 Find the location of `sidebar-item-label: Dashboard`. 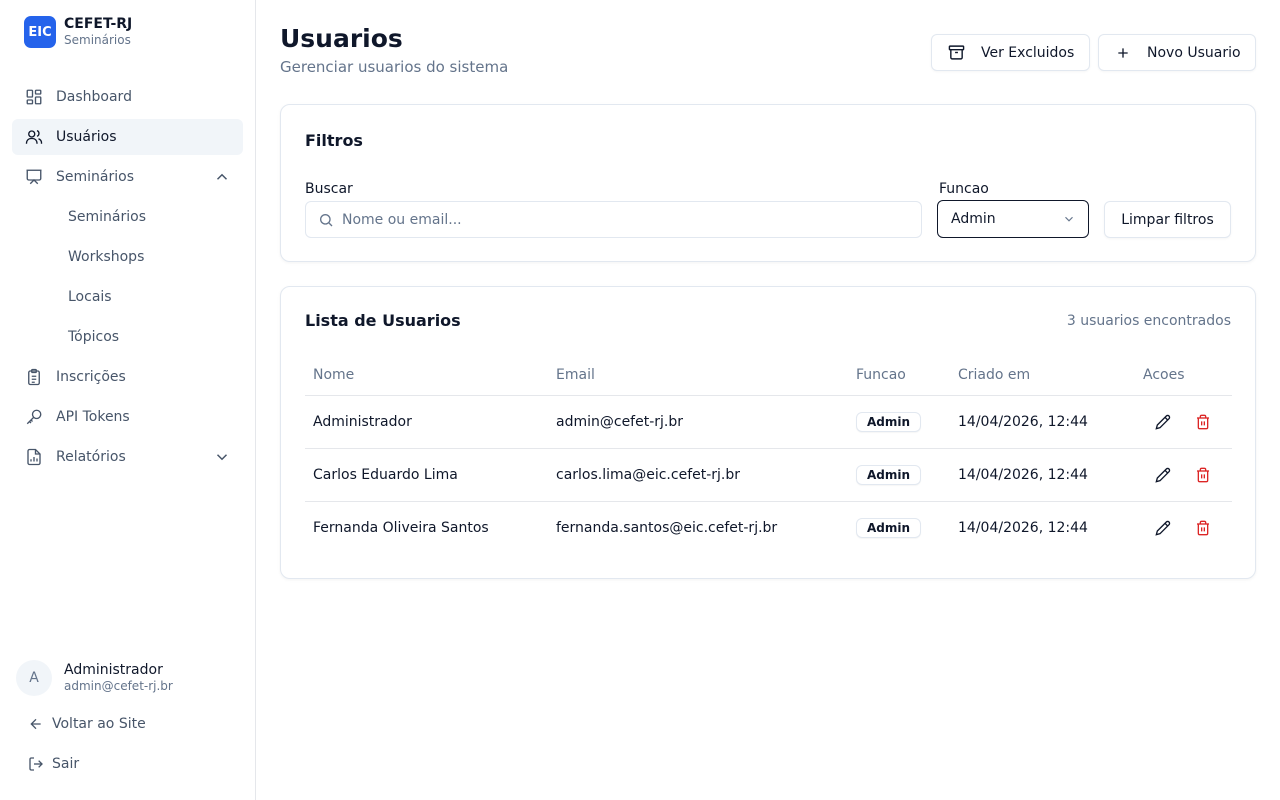

sidebar-item-label: Dashboard is located at coordinates (94, 97).